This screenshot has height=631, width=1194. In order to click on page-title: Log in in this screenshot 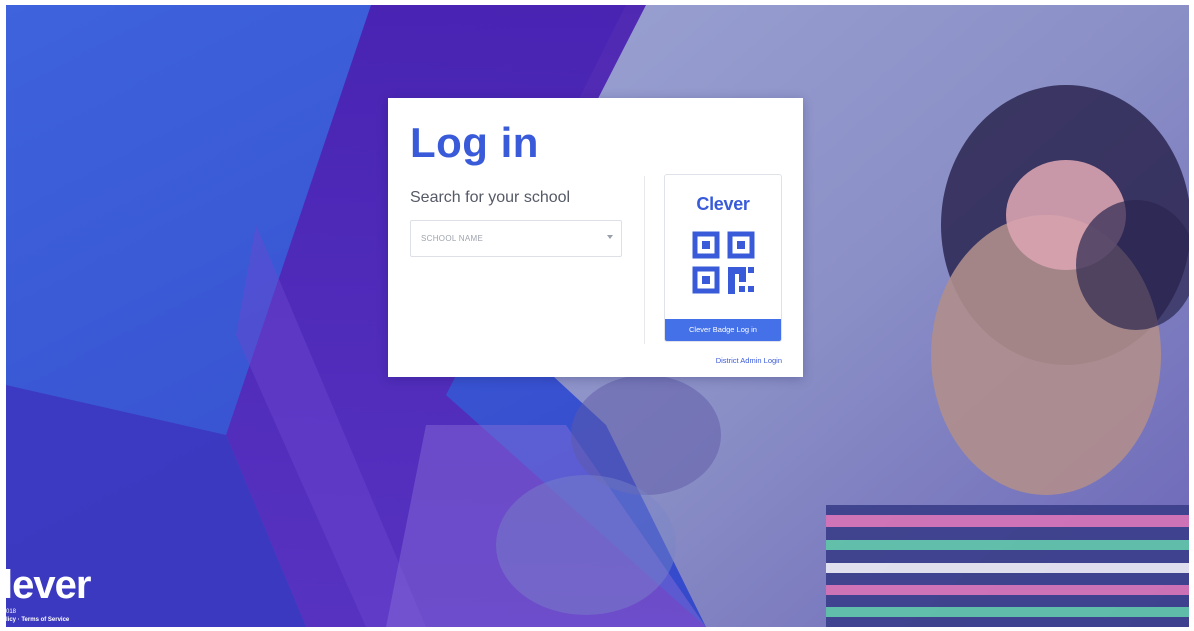, I will do `click(474, 142)`.